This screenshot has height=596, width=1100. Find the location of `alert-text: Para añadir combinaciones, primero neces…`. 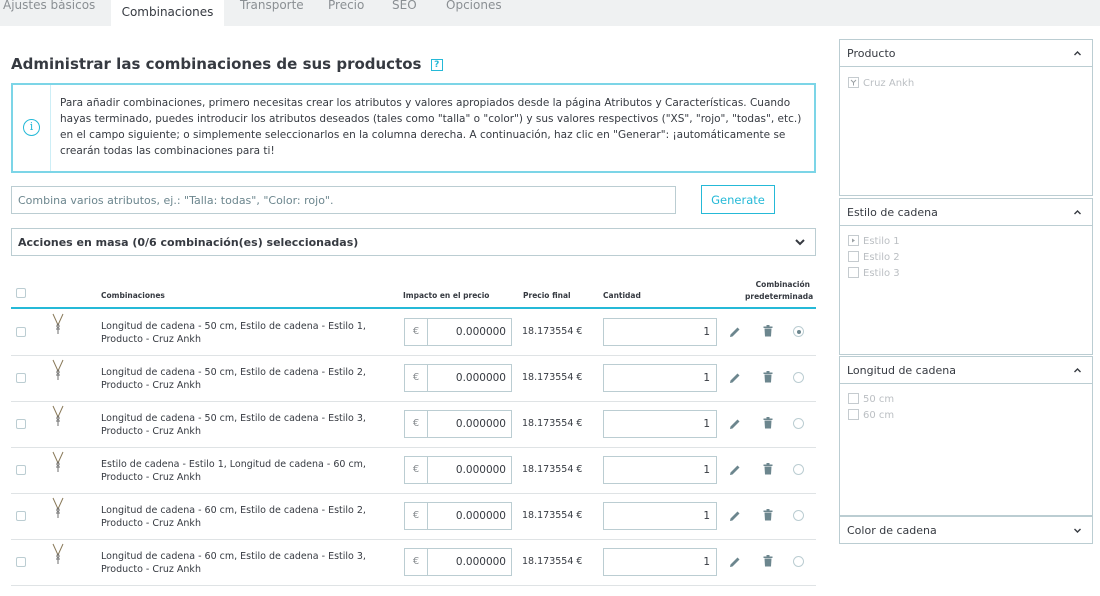

alert-text: Para añadir combinaciones, primero neces… is located at coordinates (431, 127).